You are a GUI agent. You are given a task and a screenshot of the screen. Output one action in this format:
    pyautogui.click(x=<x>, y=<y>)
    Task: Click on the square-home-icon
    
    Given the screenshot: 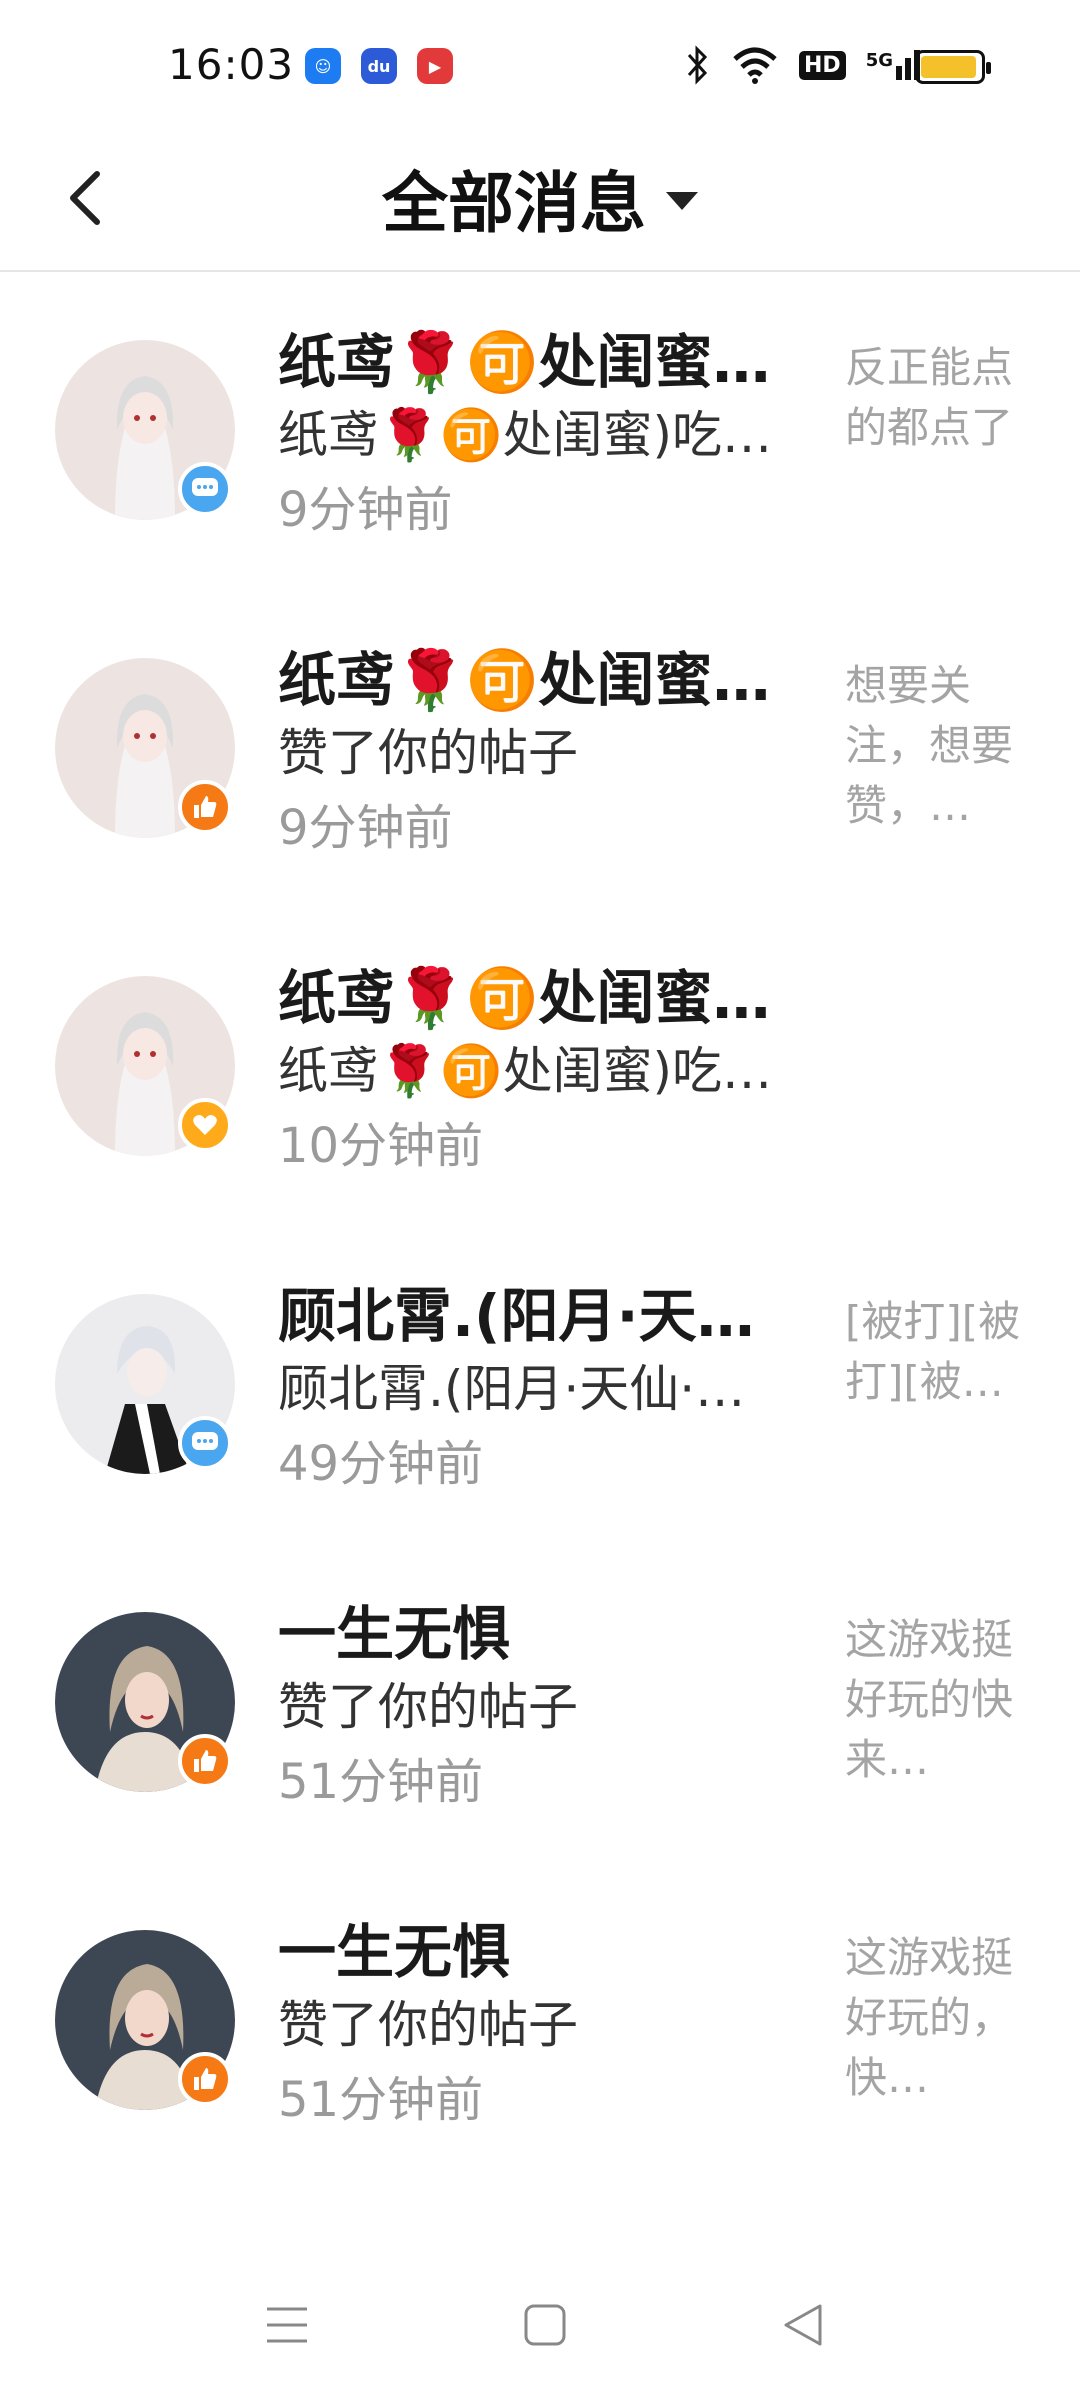 What is the action you would take?
    pyautogui.click(x=545, y=2325)
    